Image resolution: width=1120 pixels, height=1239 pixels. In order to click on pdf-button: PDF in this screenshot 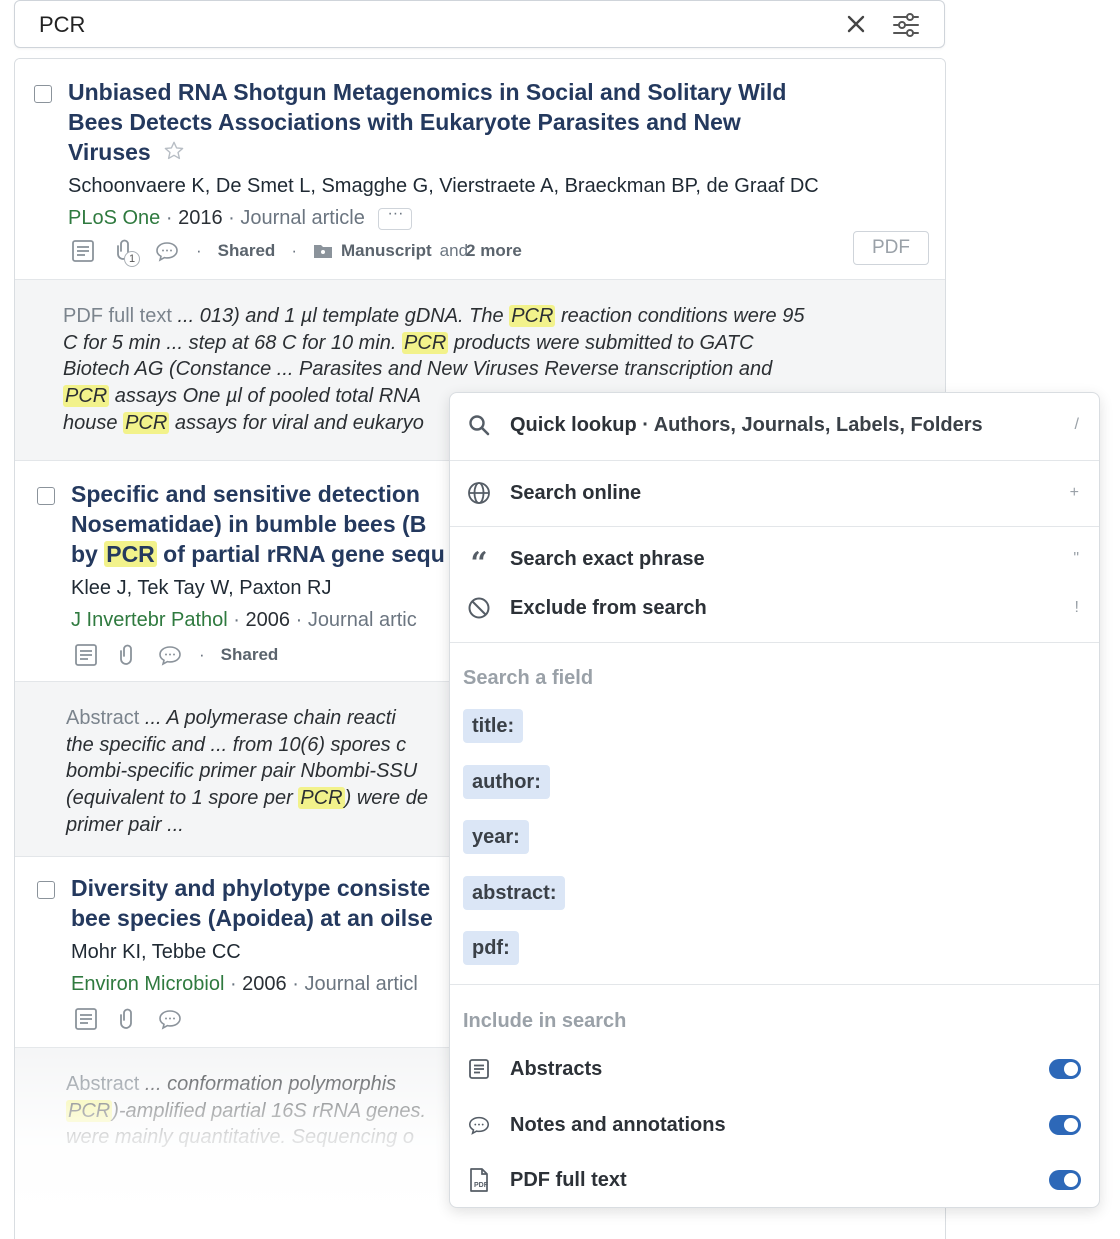, I will do `click(891, 248)`.